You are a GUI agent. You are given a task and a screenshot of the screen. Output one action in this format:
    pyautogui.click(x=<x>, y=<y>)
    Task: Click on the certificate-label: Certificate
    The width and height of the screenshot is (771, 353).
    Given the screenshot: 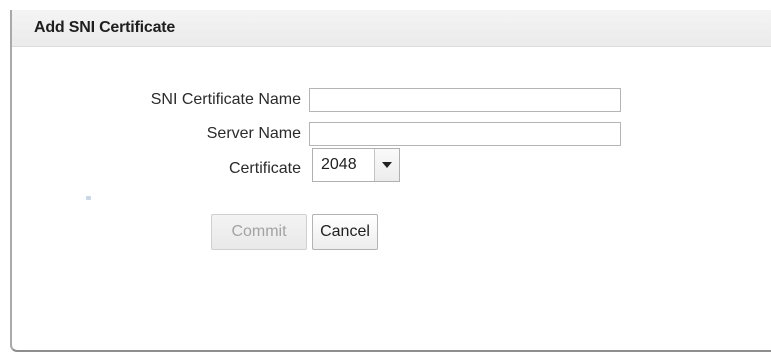 What is the action you would take?
    pyautogui.click(x=264, y=168)
    